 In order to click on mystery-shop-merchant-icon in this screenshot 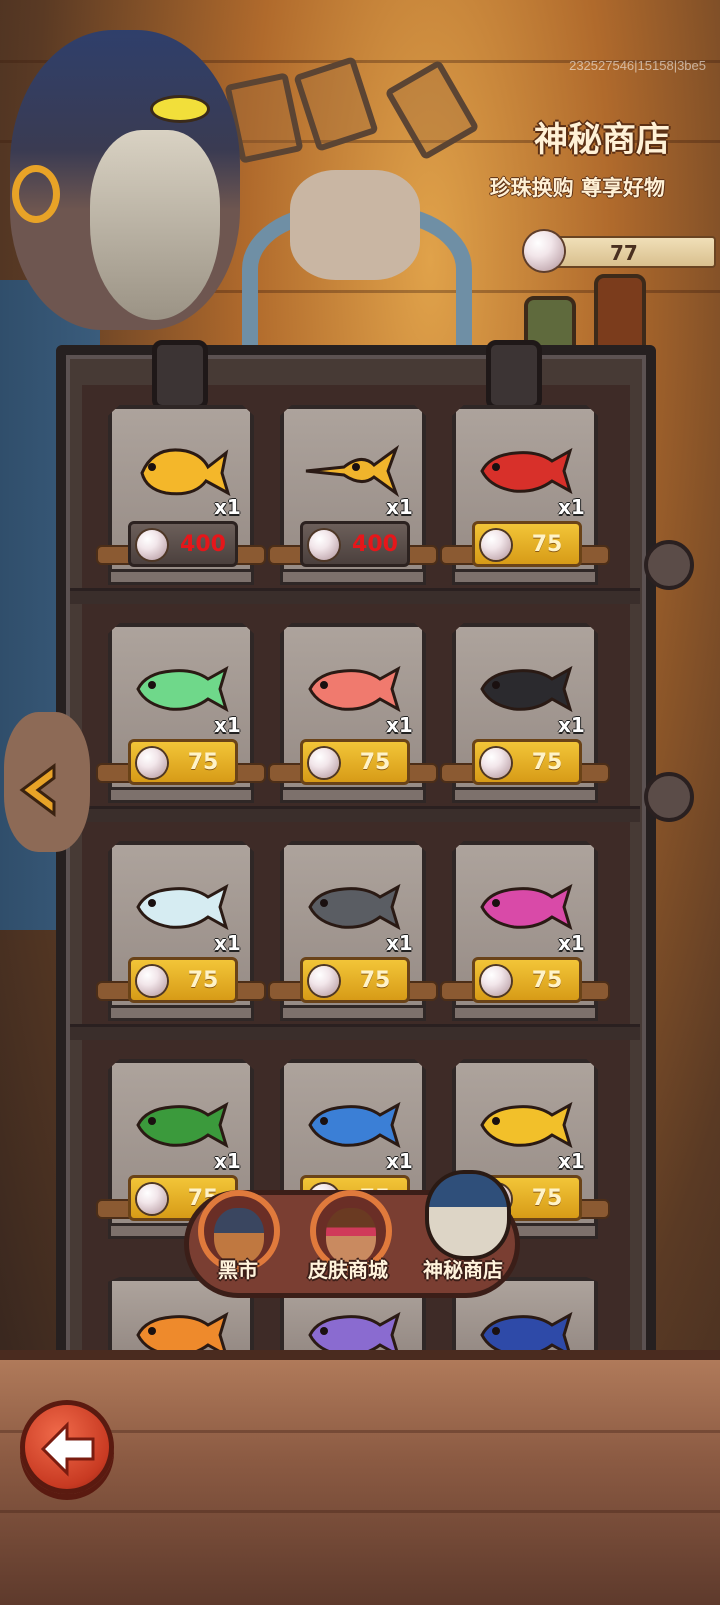, I will do `click(468, 1215)`.